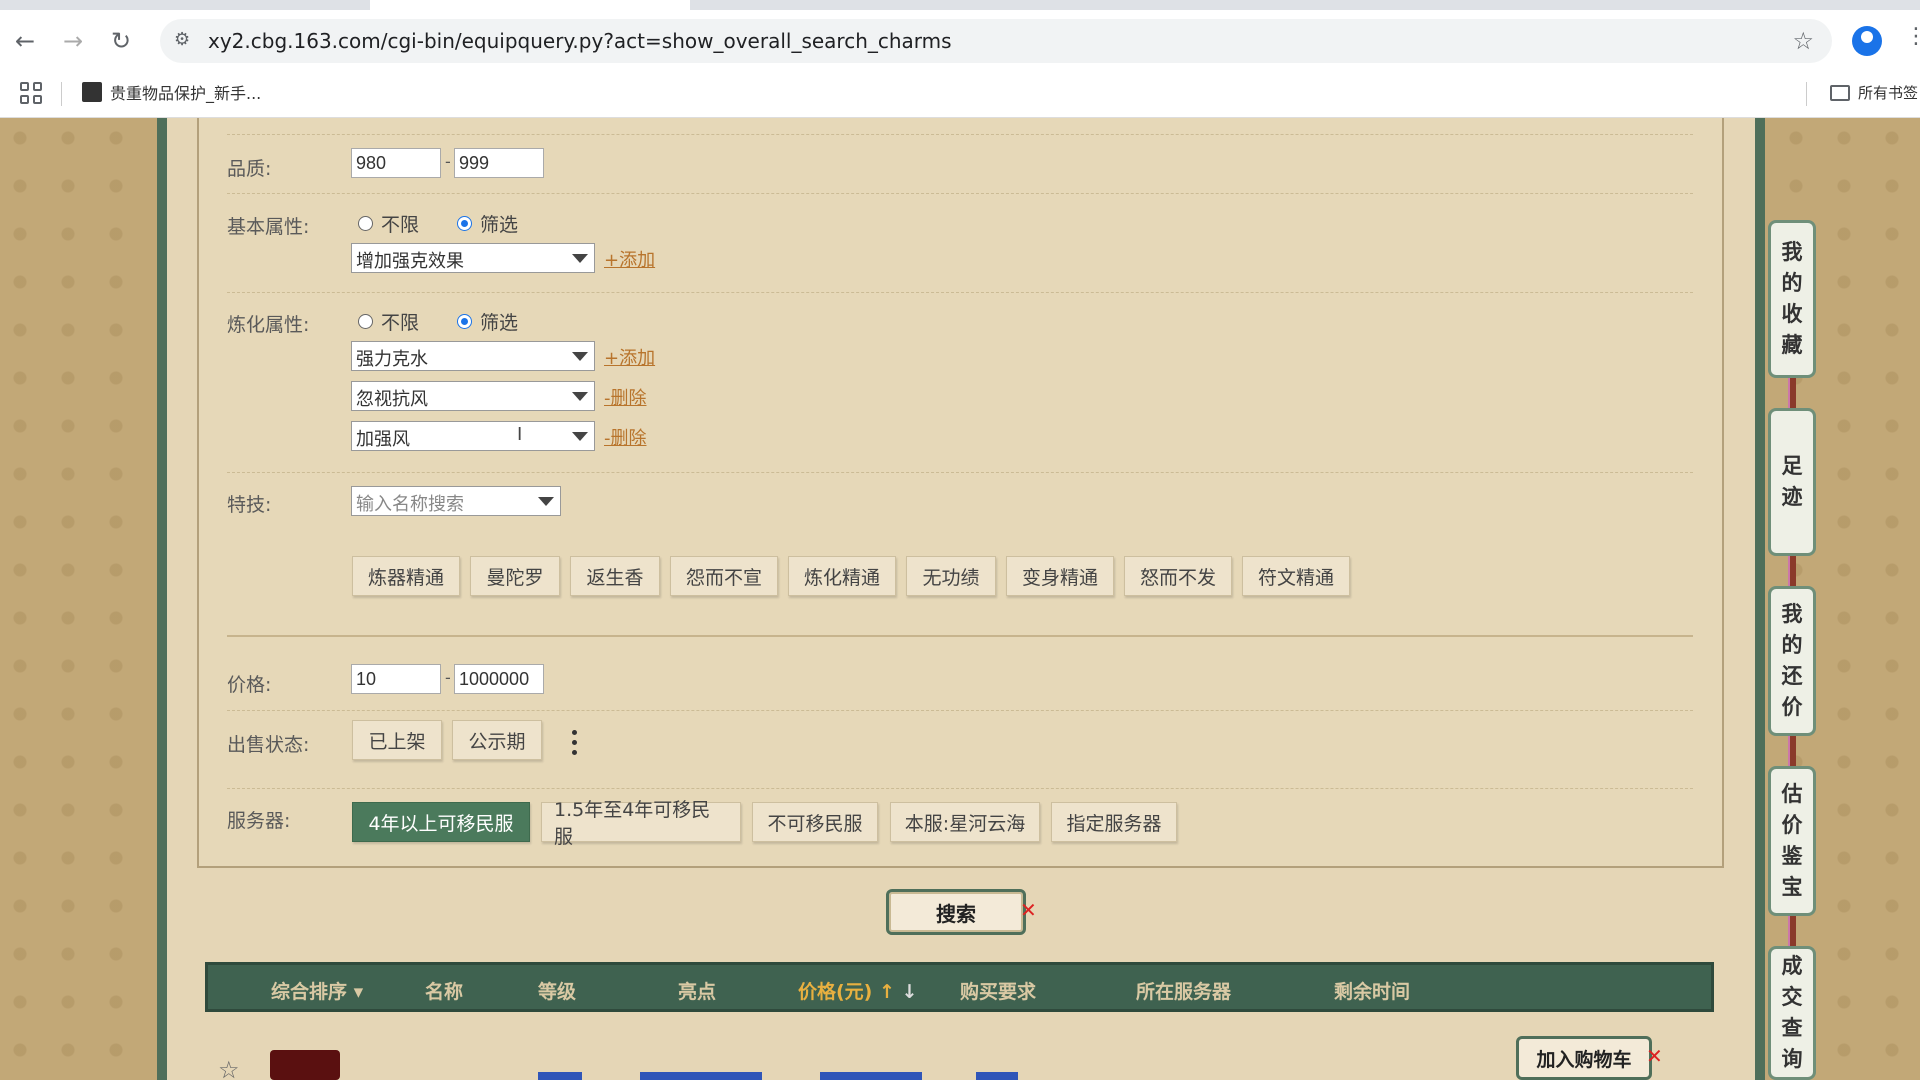  I want to click on skill-search-select: 输入名称搜索, so click(456, 501).